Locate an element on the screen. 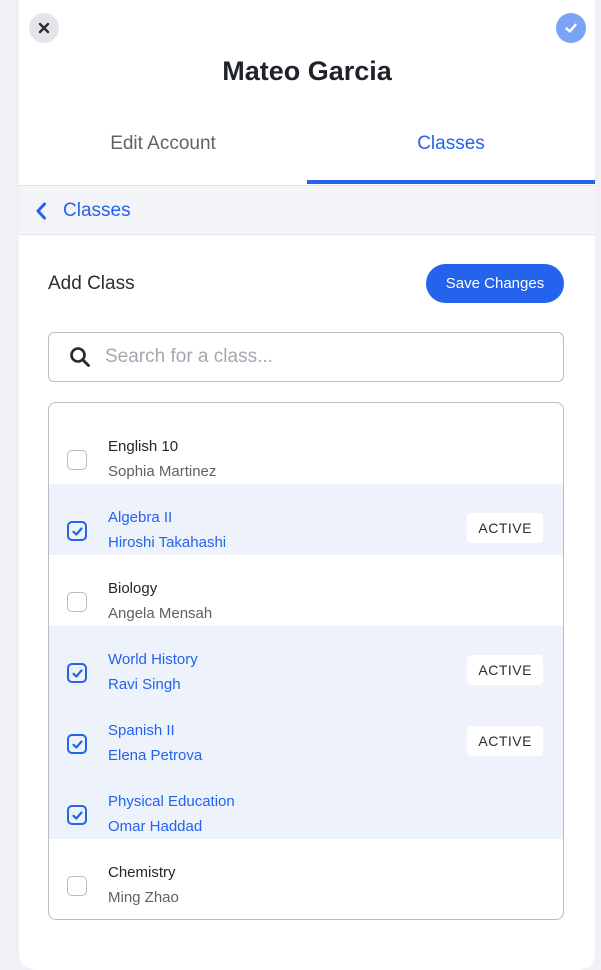 The image size is (601, 970). tab-bar: Edit Account Classes is located at coordinates (307, 151).